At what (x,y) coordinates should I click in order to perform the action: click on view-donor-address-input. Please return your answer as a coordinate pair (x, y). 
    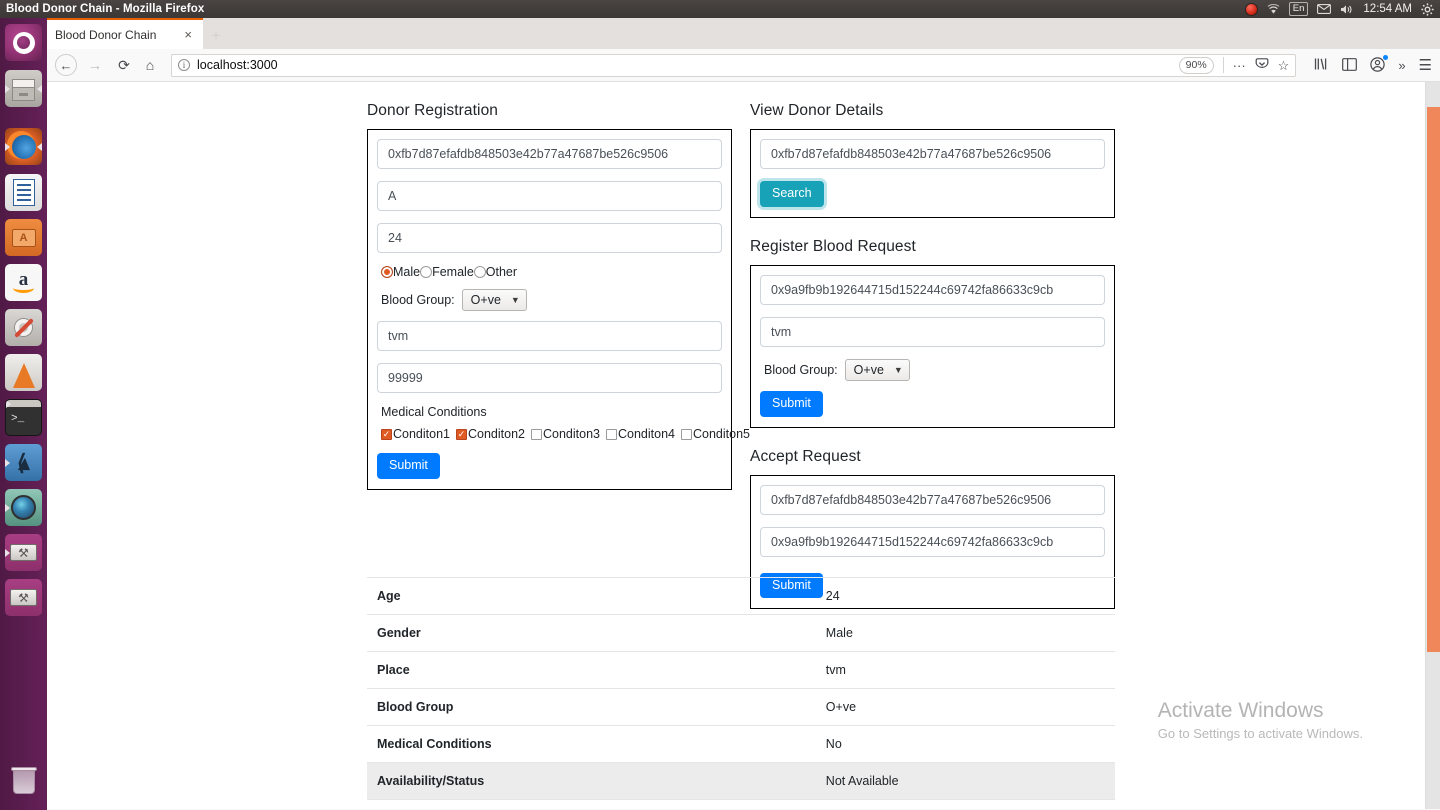
    Looking at the image, I should click on (932, 154).